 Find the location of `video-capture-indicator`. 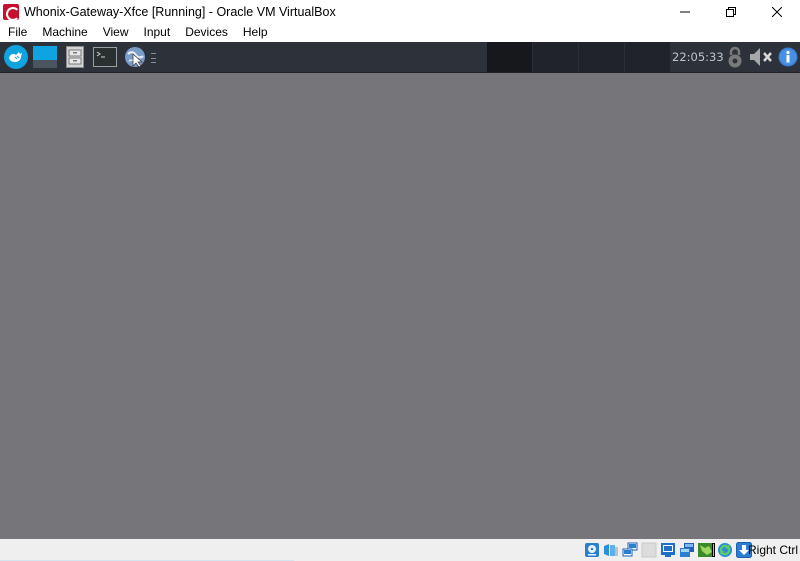

video-capture-indicator is located at coordinates (706, 550).